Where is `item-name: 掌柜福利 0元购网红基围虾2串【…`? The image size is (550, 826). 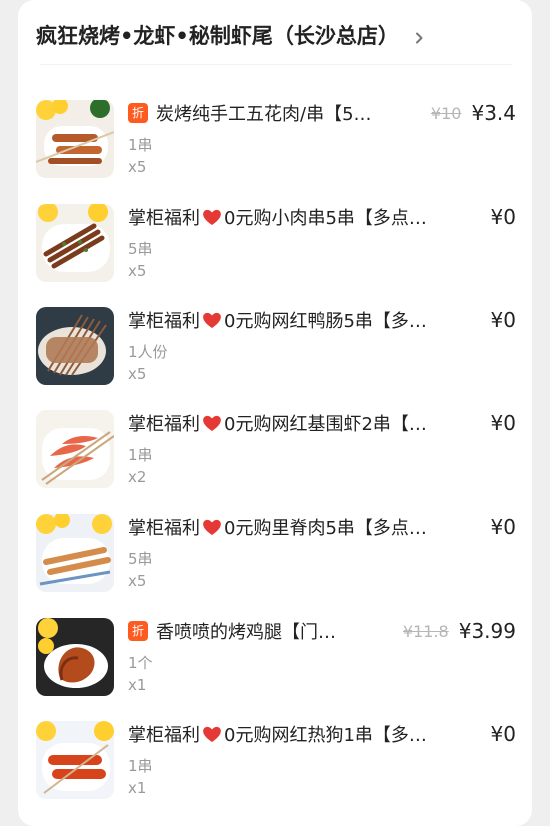 item-name: 掌柜福利 0元购网红基围虾2串【… is located at coordinates (304, 423).